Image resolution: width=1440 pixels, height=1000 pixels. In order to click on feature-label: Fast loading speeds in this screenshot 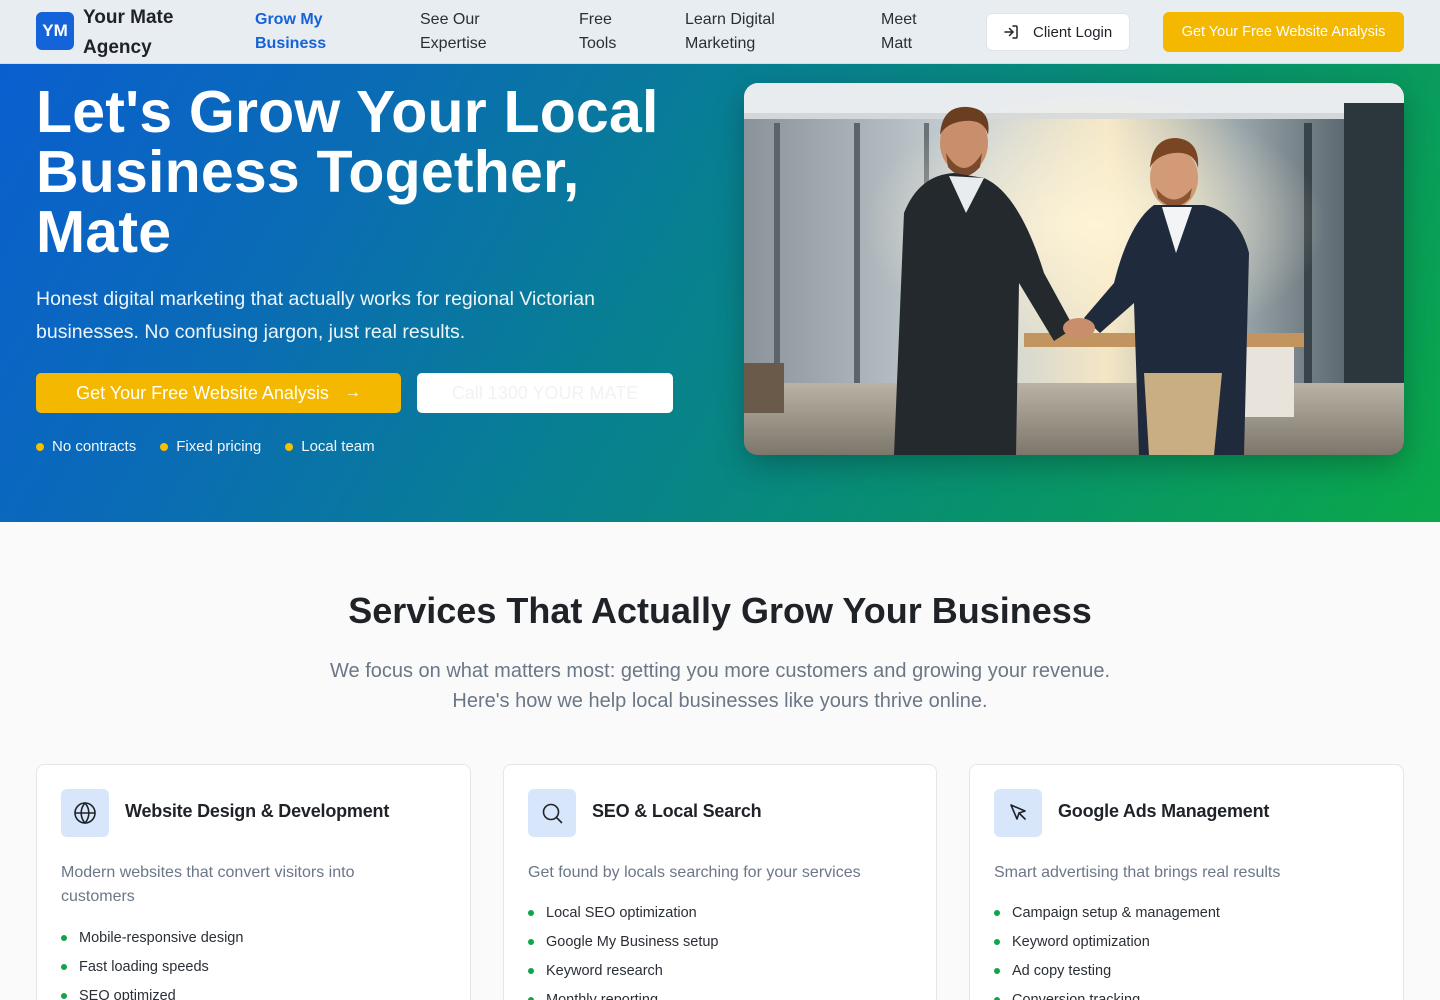, I will do `click(144, 966)`.